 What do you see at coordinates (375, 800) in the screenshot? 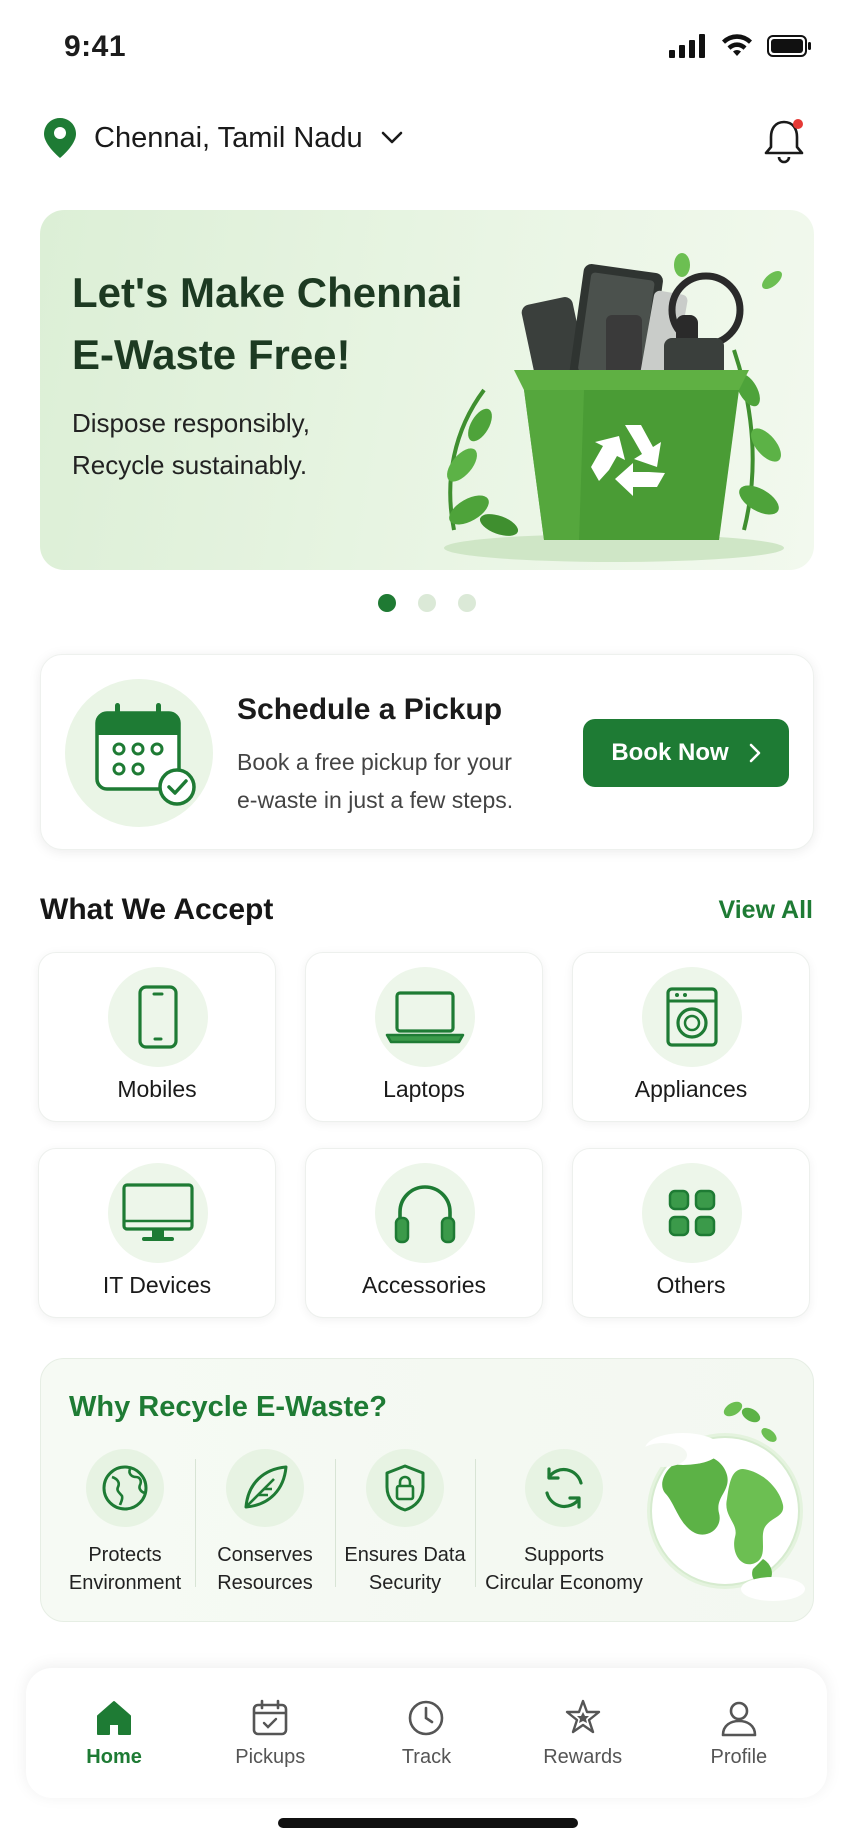
I see `pickup-description-line-2: e-waste in just a few steps.` at bounding box center [375, 800].